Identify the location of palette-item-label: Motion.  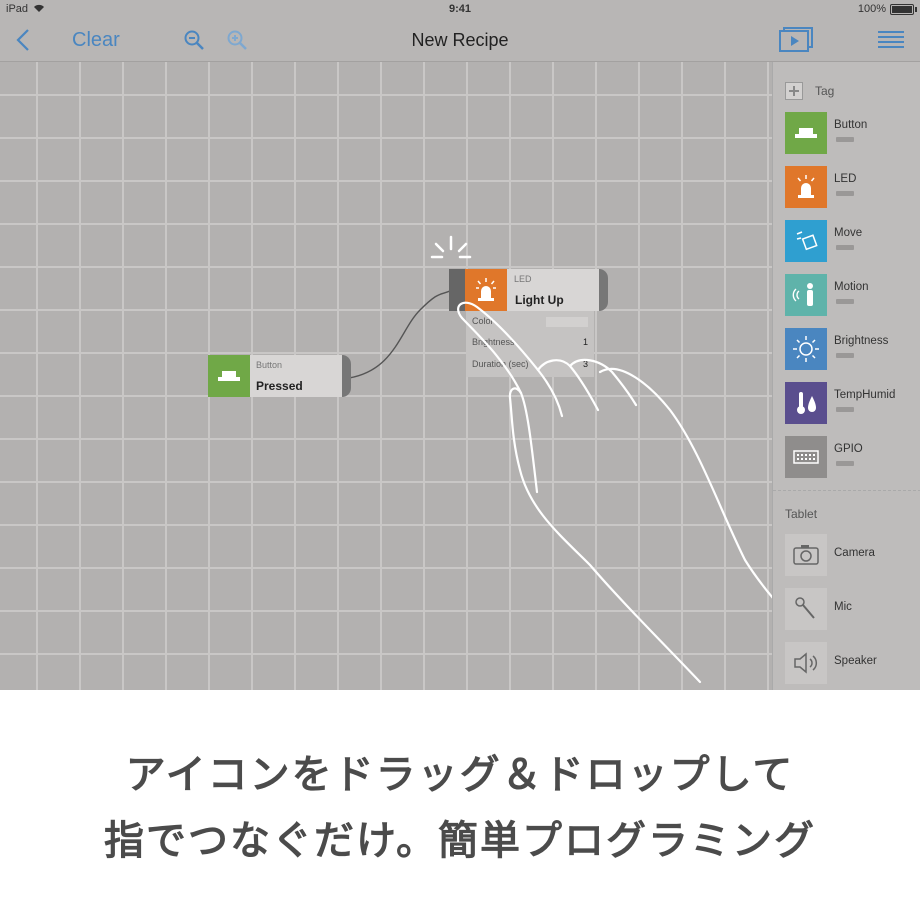
(851, 287).